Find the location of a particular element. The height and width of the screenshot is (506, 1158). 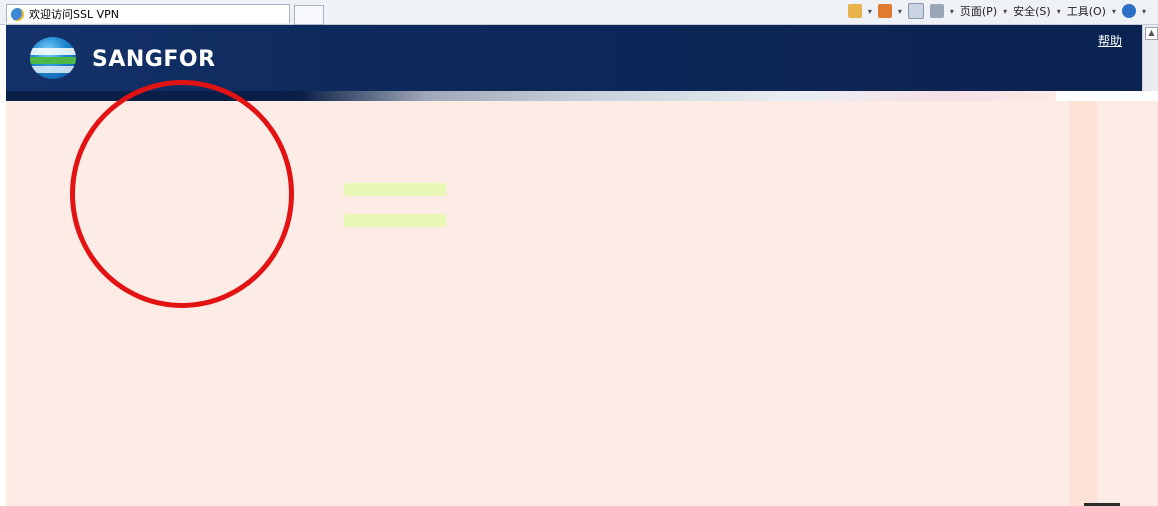

scroll-up-icon: ▲ is located at coordinates (1151, 33).